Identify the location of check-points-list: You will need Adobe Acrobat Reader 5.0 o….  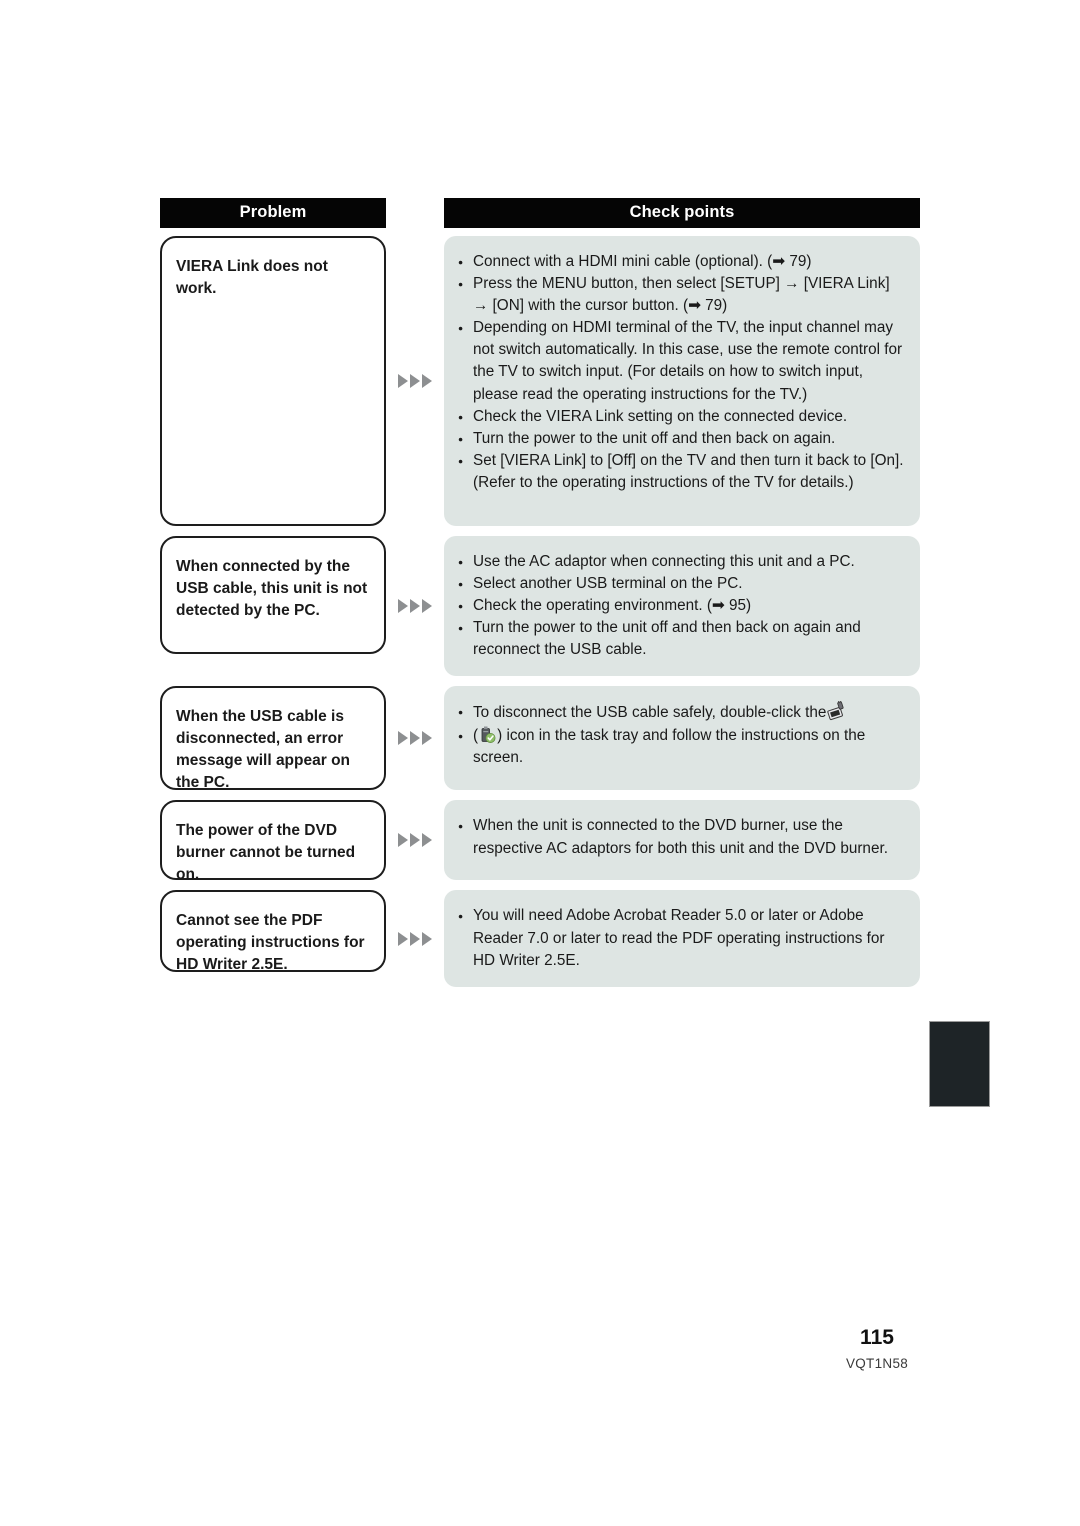
(681, 938).